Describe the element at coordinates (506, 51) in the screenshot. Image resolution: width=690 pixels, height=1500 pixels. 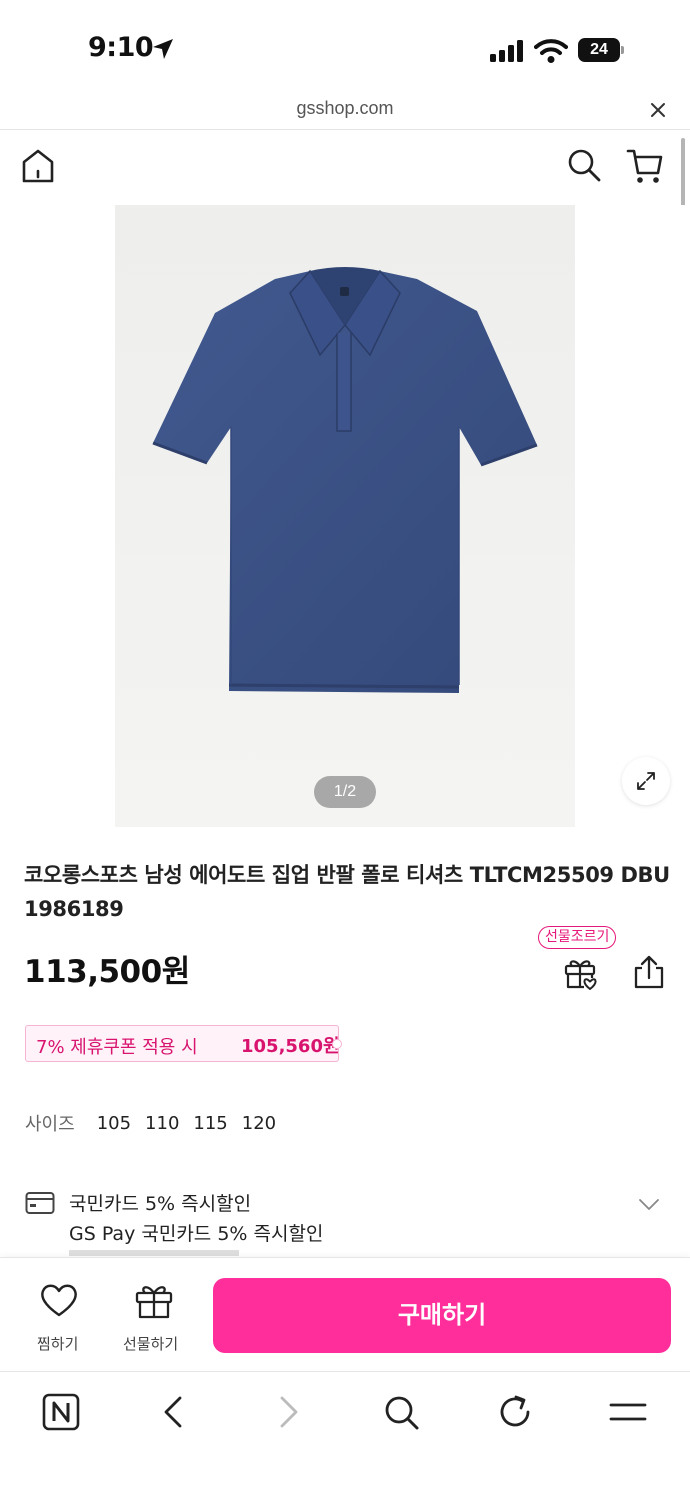
I see `cellular-signal-icon` at that location.